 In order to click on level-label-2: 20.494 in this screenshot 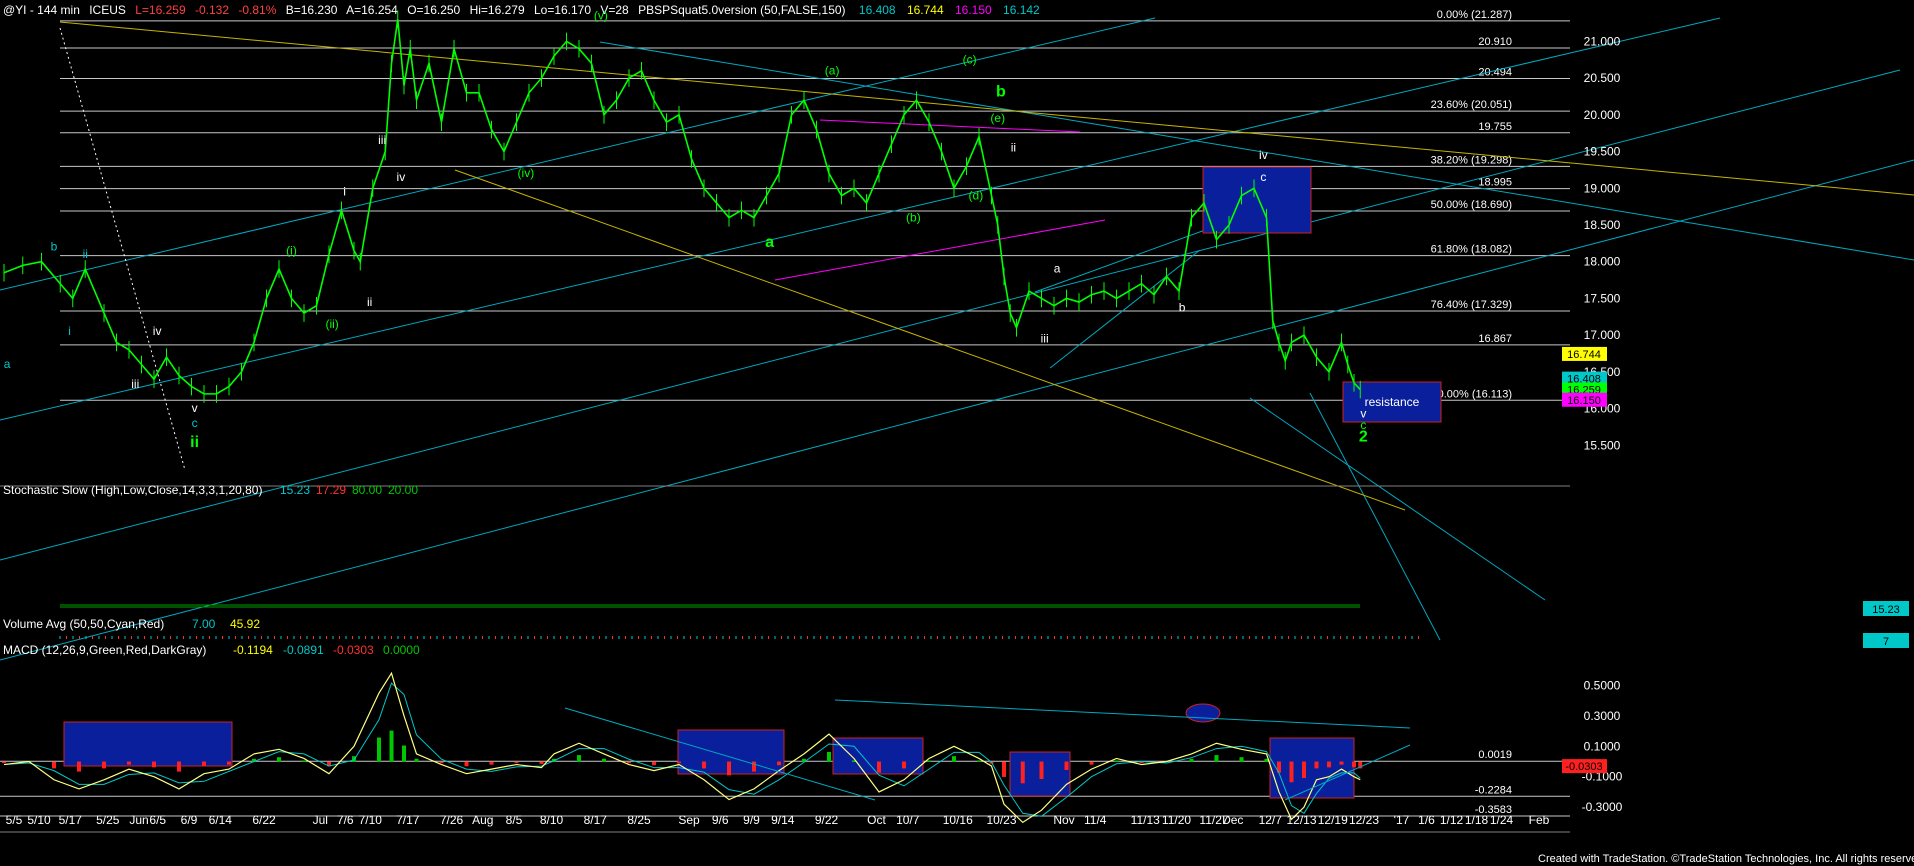, I will do `click(1495, 73)`.